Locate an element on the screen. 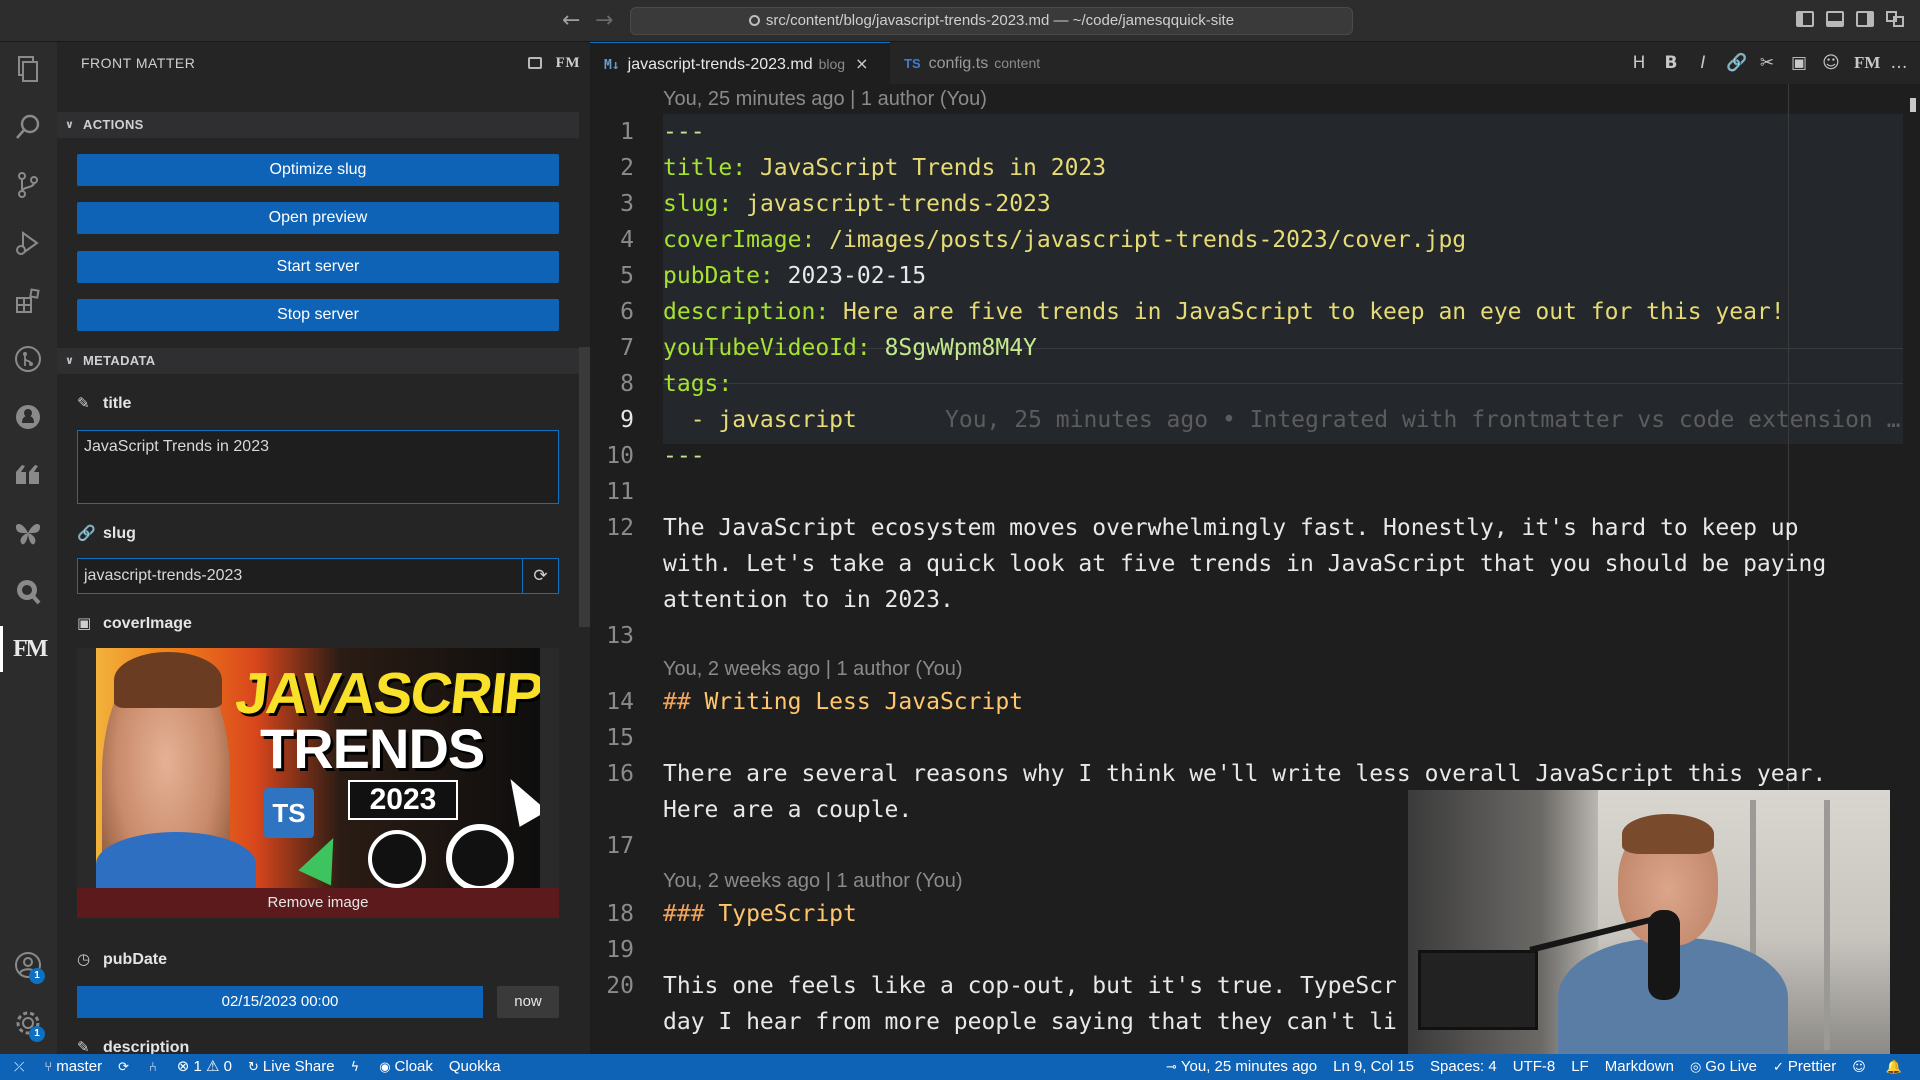  branch-icon: ⑂ is located at coordinates (48, 1067).